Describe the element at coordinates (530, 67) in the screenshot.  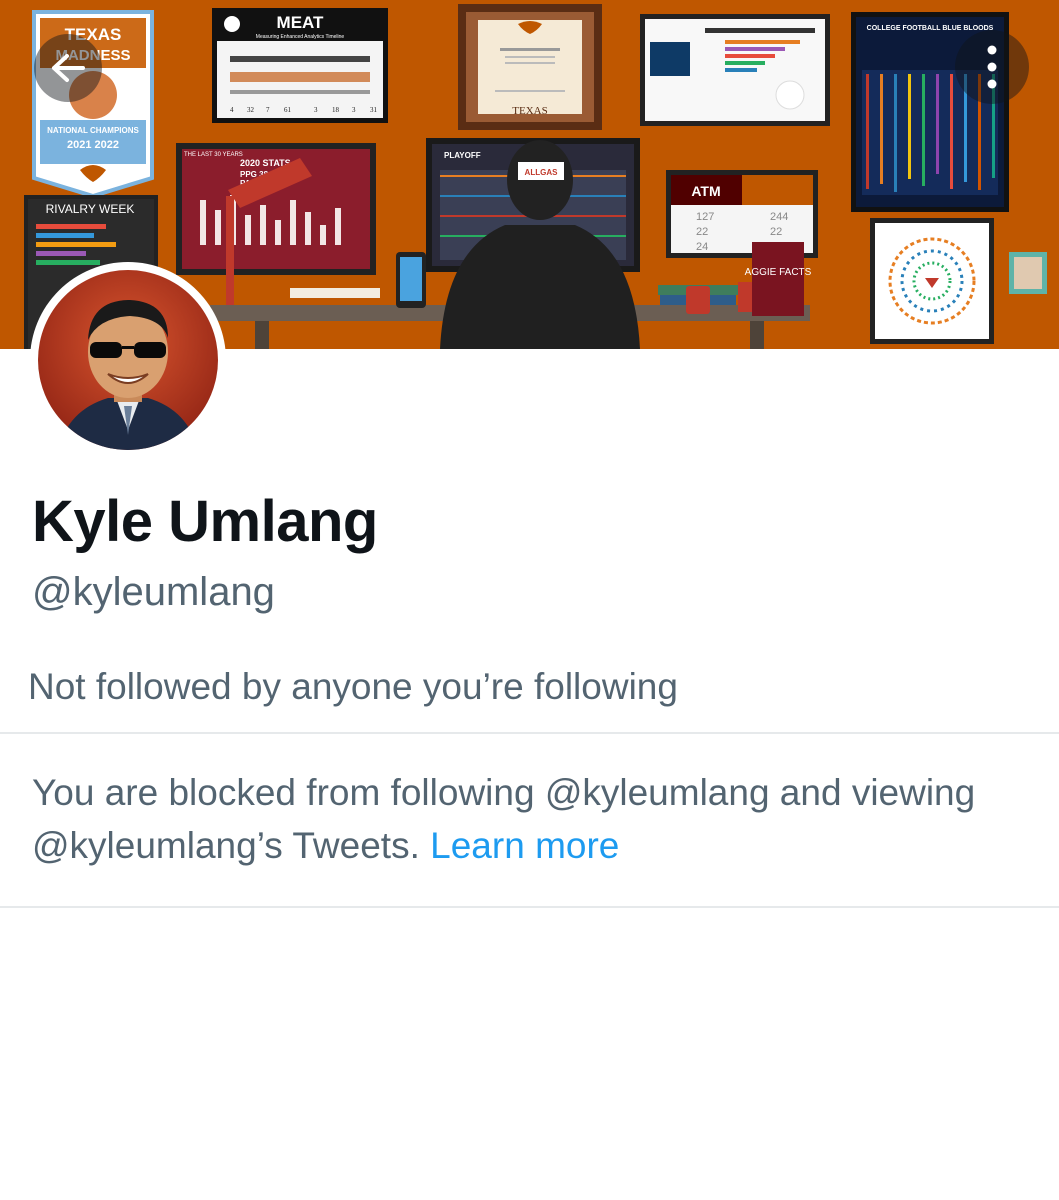
I see `diploma-frame: TEXAS` at that location.